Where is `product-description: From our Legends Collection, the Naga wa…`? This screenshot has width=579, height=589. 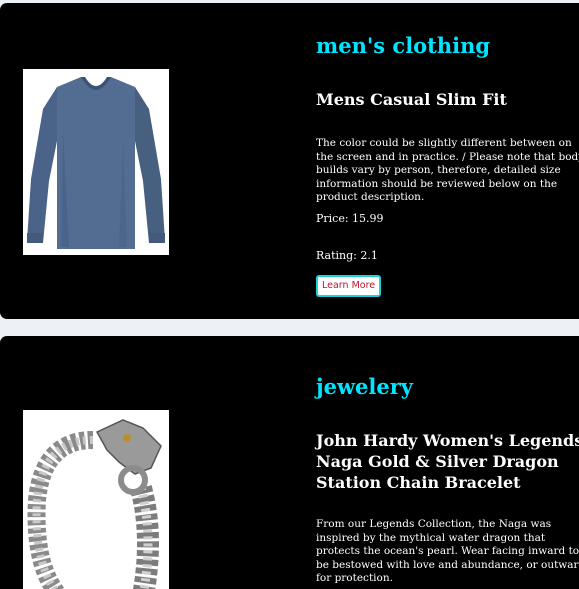
product-description: From our Legends Collection, the Naga wa… is located at coordinates (447, 551).